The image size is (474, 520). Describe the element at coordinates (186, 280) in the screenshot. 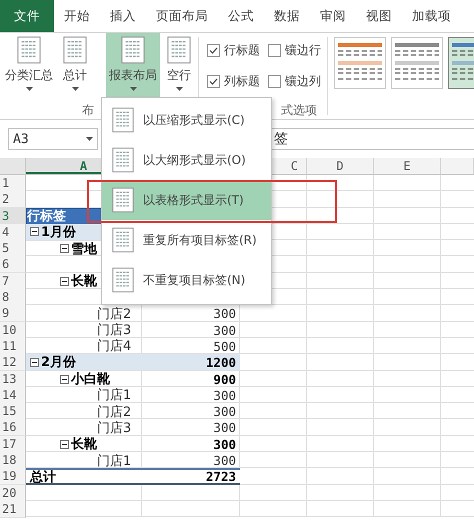

I see `menu-item: 不重复项目标签(N)` at that location.